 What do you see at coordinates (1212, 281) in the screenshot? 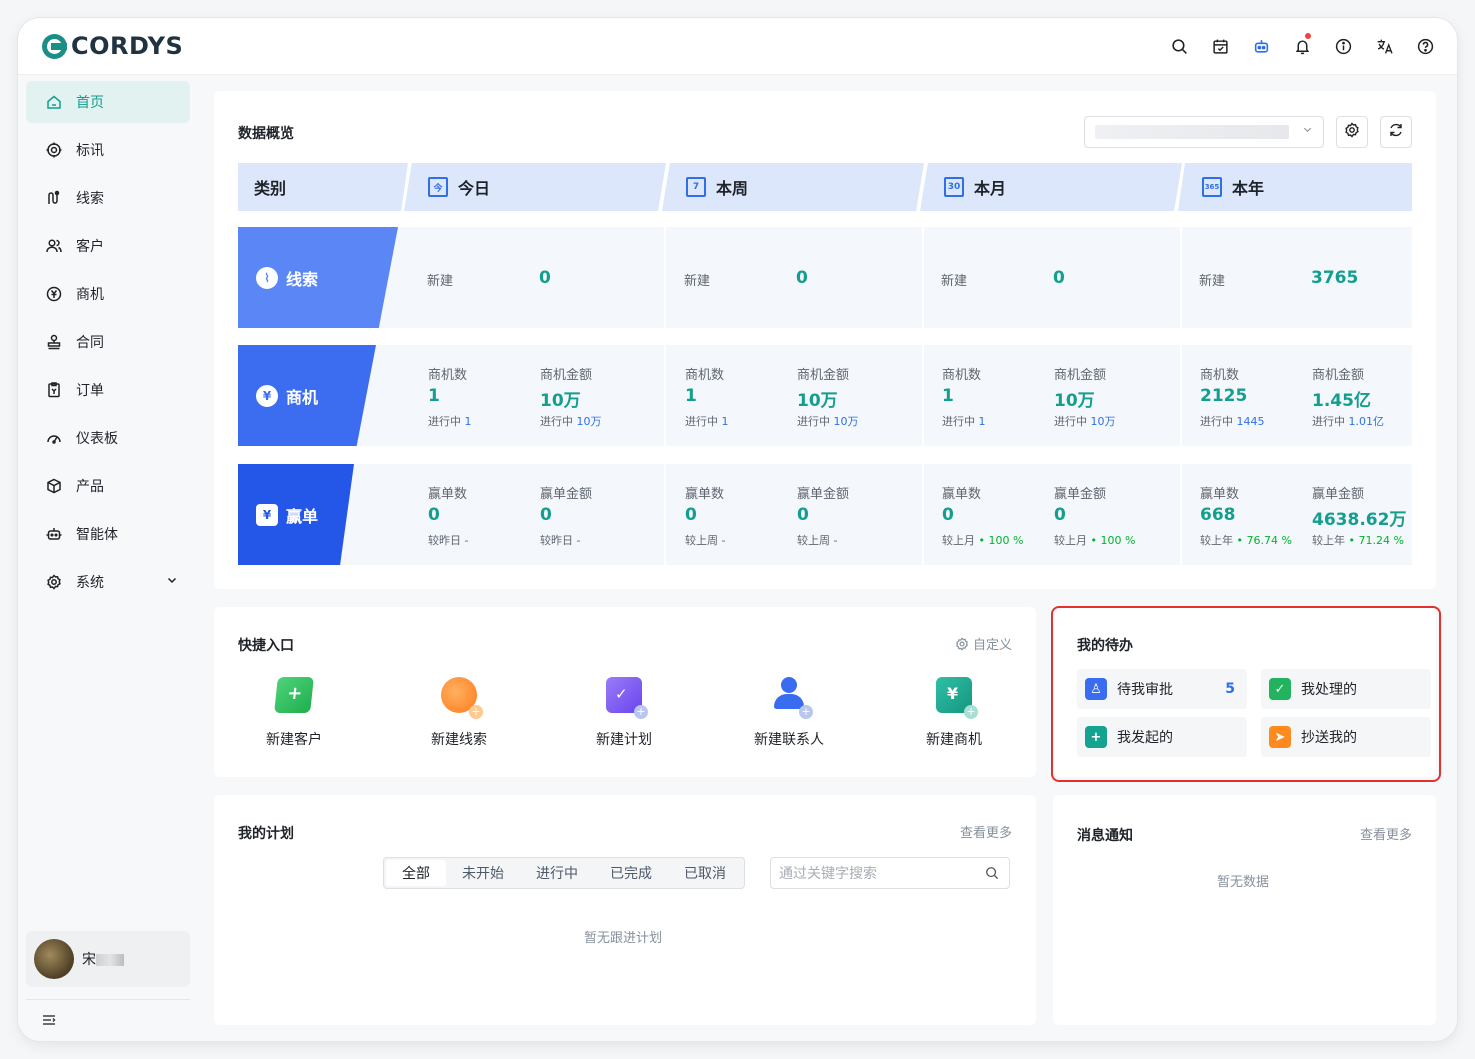
I see `clue-year-label: 新建` at bounding box center [1212, 281].